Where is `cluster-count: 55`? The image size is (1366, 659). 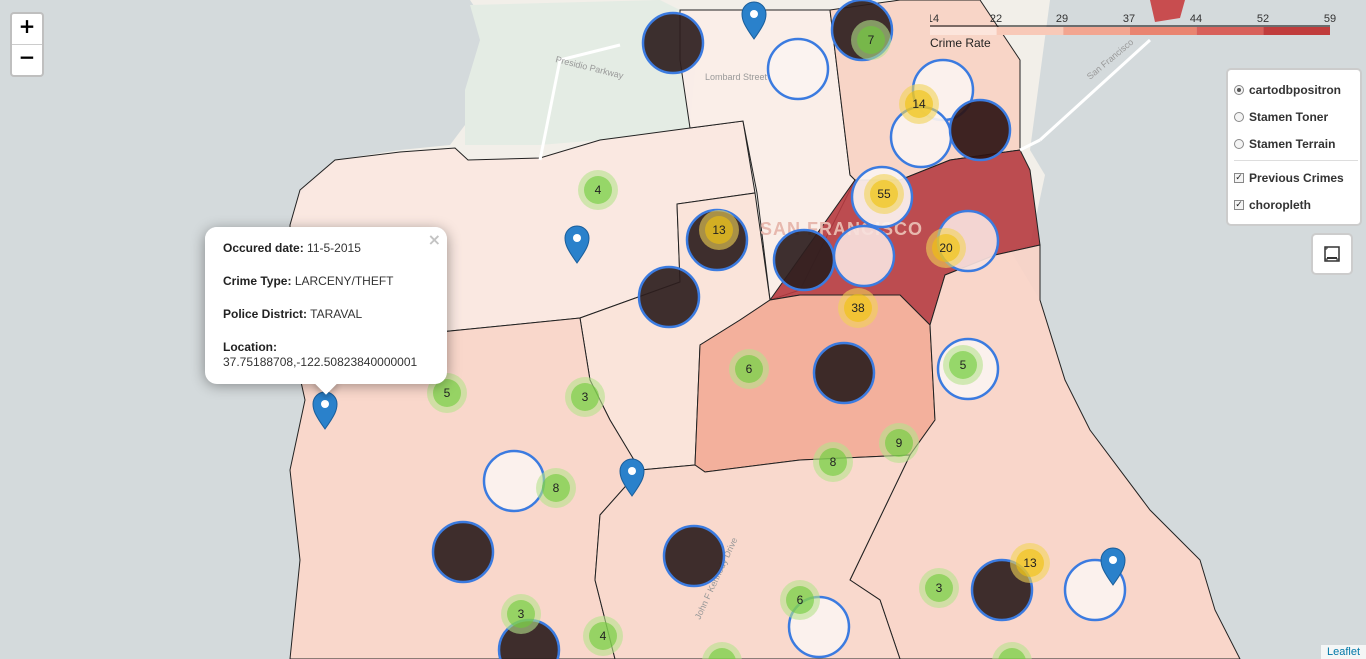 cluster-count: 55 is located at coordinates (884, 194).